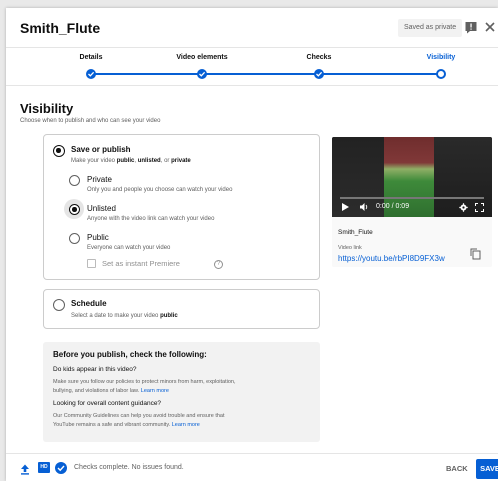  What do you see at coordinates (98, 237) in the screenshot?
I see `public-label: Public` at bounding box center [98, 237].